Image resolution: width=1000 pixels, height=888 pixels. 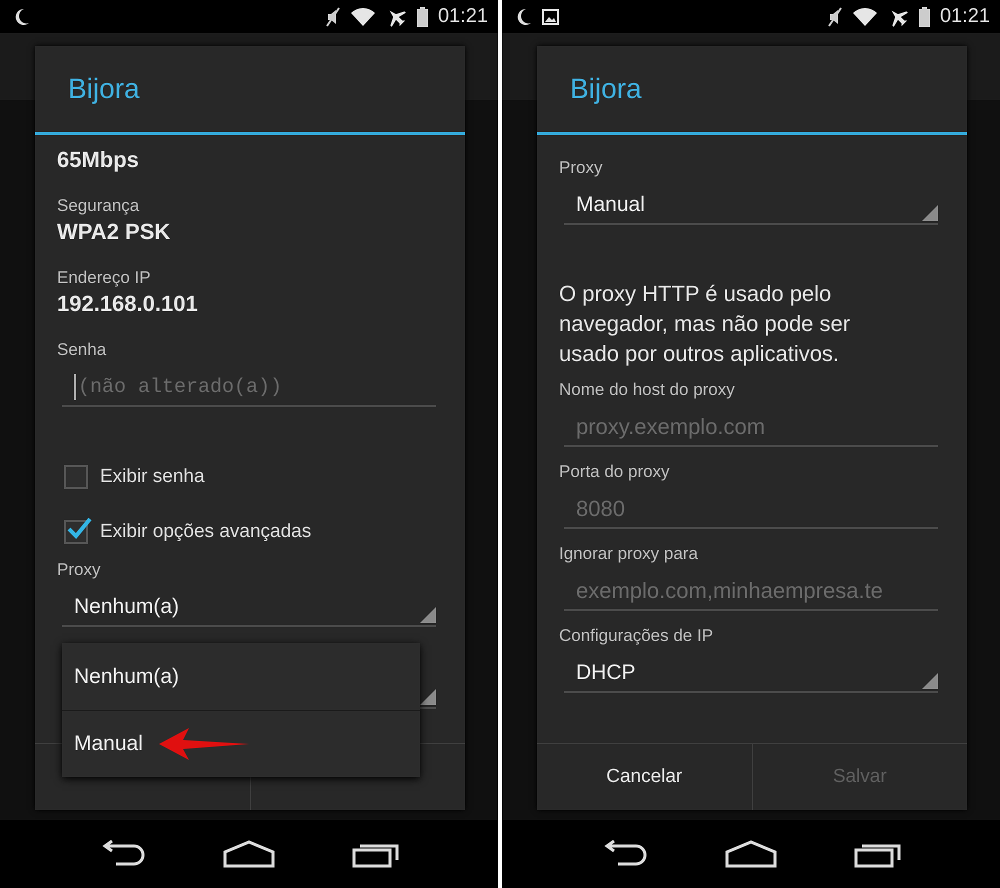 What do you see at coordinates (104, 278) in the screenshot?
I see `field-label: Endereço IP` at bounding box center [104, 278].